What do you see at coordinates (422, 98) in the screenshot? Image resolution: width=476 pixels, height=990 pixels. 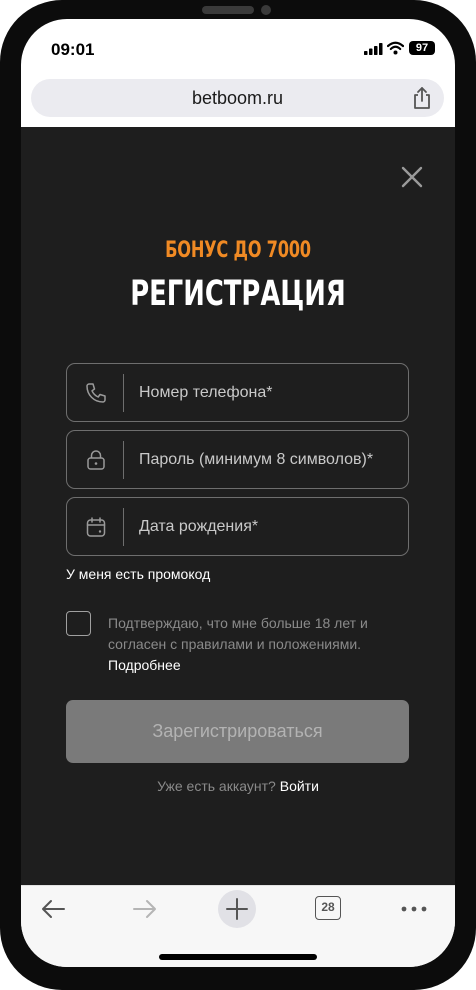 I see `share-icon` at bounding box center [422, 98].